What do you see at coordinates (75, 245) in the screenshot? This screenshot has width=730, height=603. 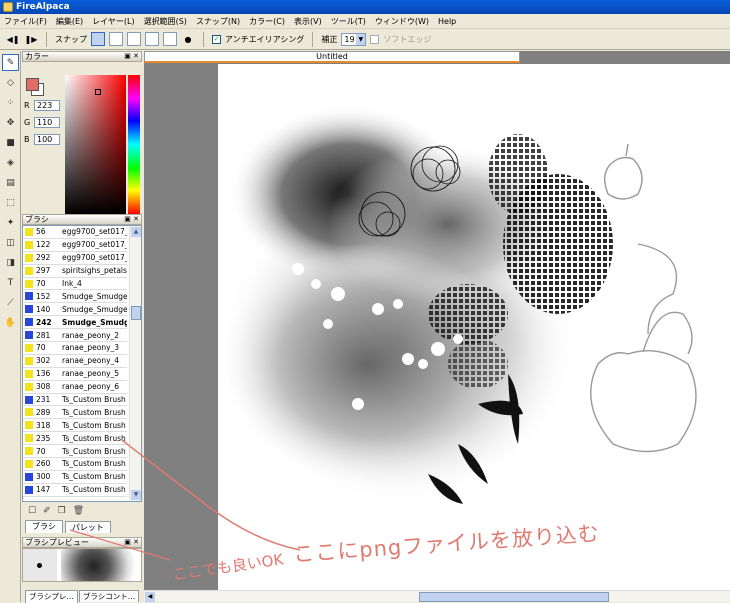 I see `brush-list-item: 122 egg9700_set017_by_eg` at bounding box center [75, 245].